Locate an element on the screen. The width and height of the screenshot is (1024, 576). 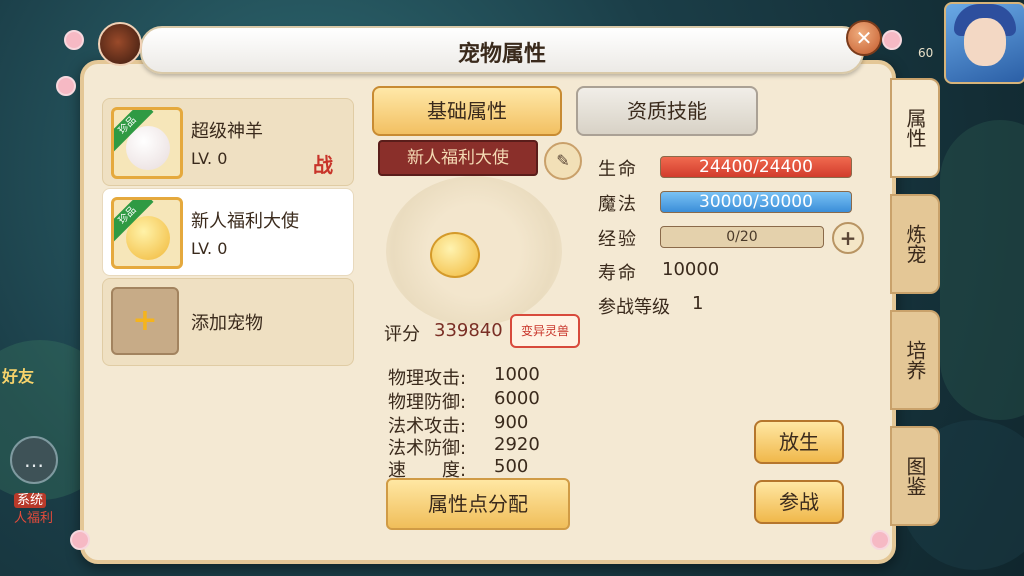
stat-value: 900 is located at coordinates (511, 422).